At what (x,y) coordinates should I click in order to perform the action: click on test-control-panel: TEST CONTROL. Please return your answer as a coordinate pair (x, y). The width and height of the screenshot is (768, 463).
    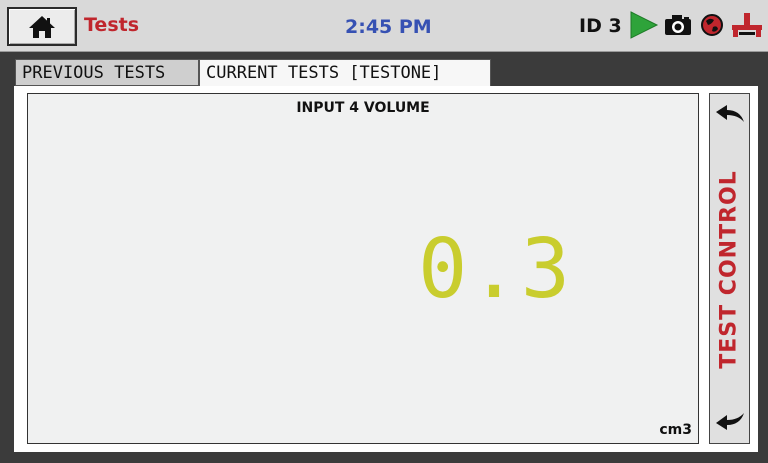
    Looking at the image, I should click on (729, 268).